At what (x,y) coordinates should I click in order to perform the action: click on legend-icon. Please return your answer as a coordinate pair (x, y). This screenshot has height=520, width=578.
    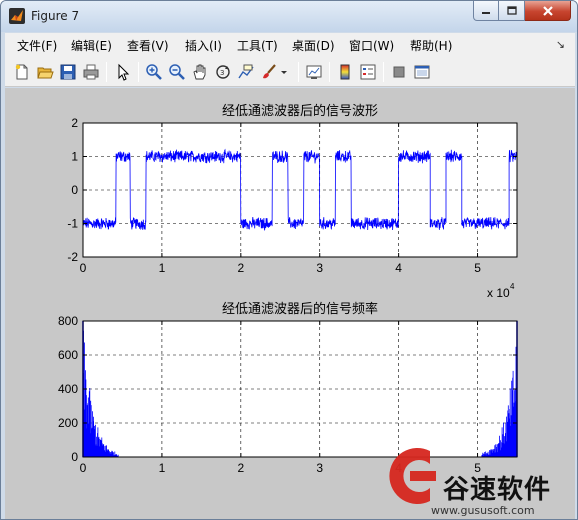
    Looking at the image, I should click on (368, 72).